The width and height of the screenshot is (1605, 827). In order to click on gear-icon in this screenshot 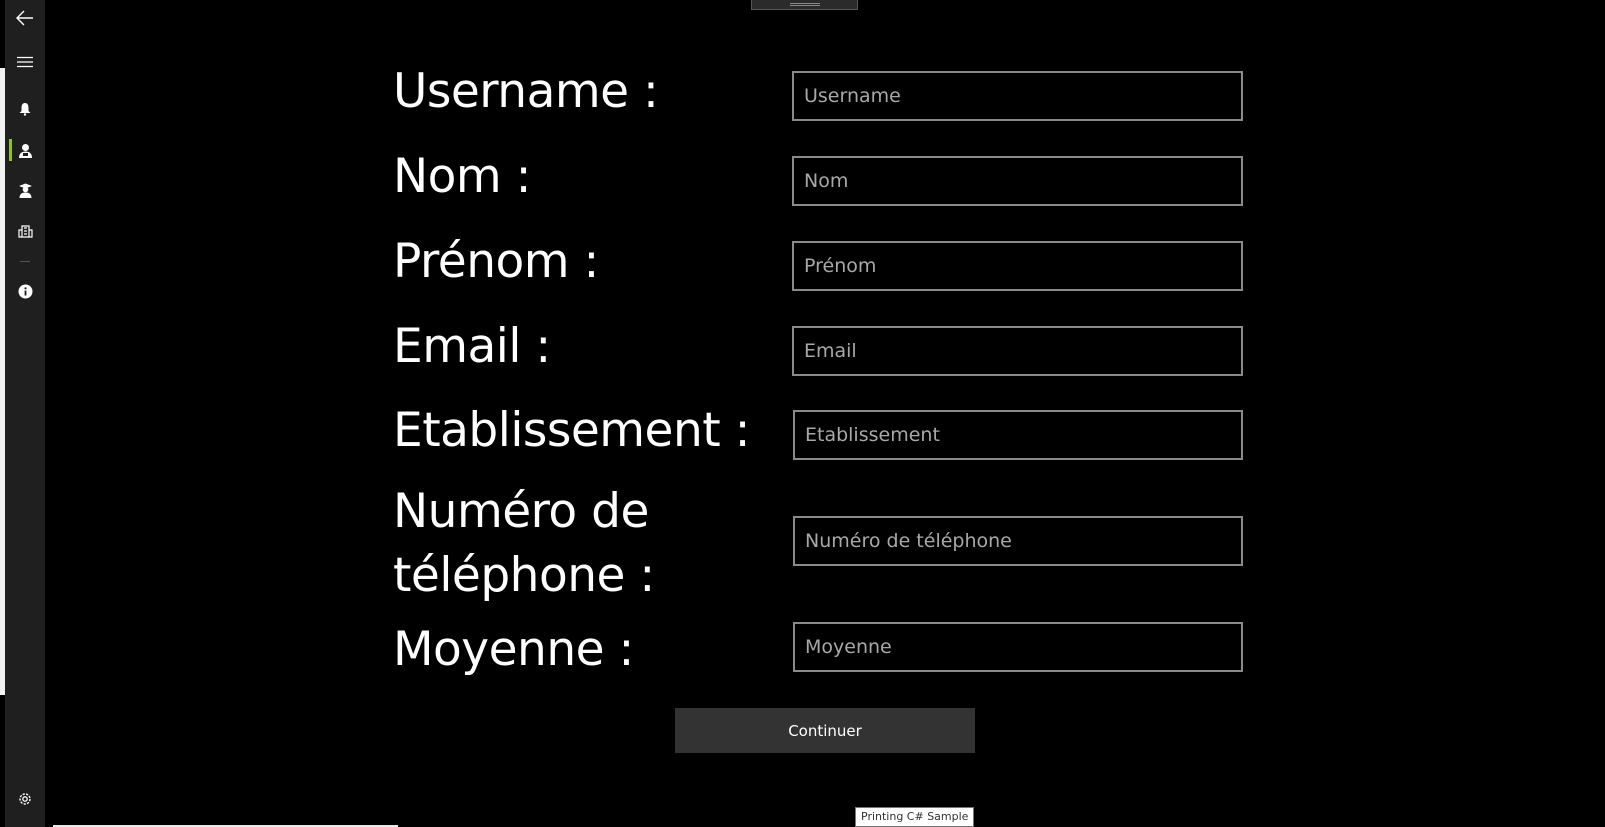, I will do `click(25, 799)`.